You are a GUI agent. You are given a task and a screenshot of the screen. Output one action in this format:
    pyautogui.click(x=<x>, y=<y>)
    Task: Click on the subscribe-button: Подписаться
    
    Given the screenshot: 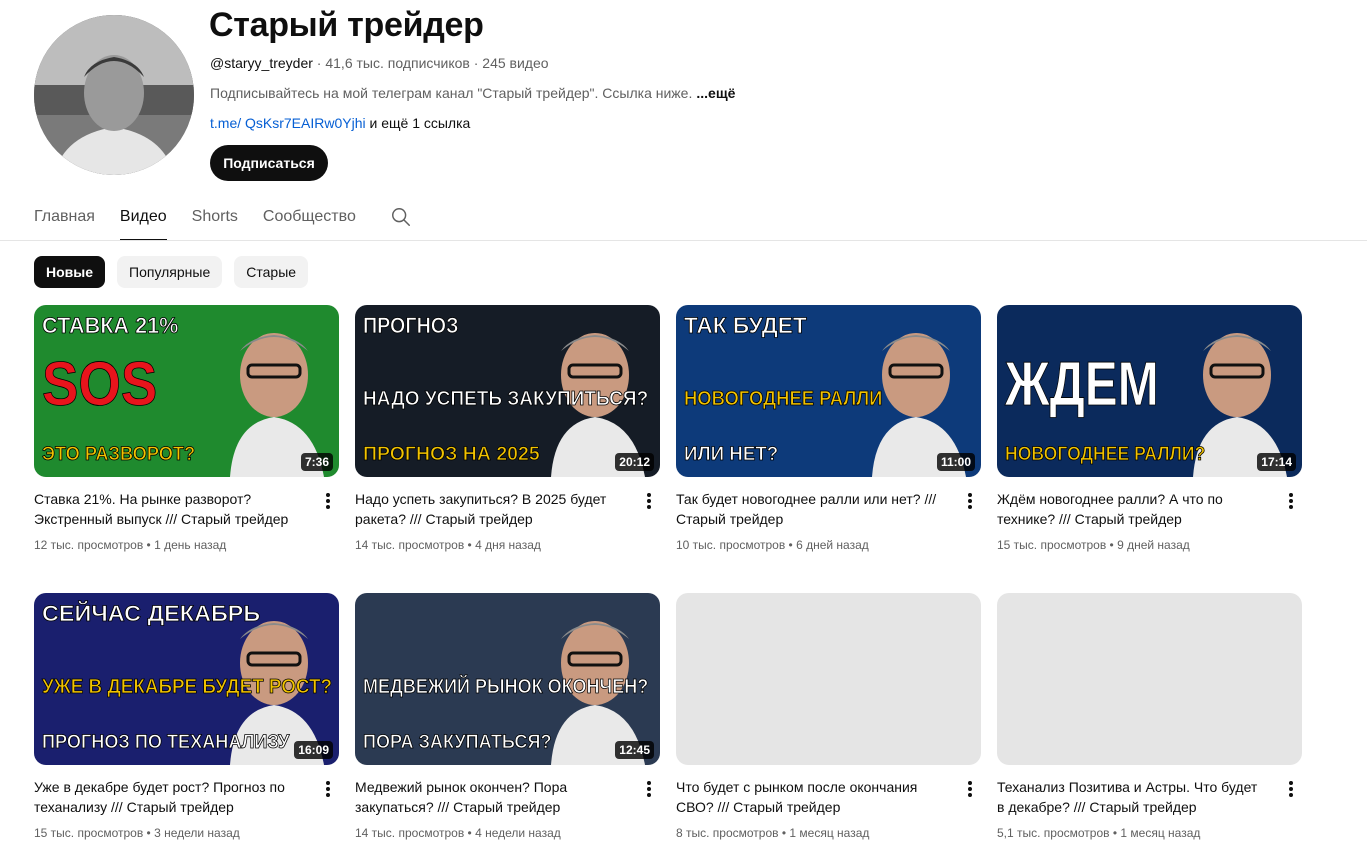 What is the action you would take?
    pyautogui.click(x=269, y=163)
    